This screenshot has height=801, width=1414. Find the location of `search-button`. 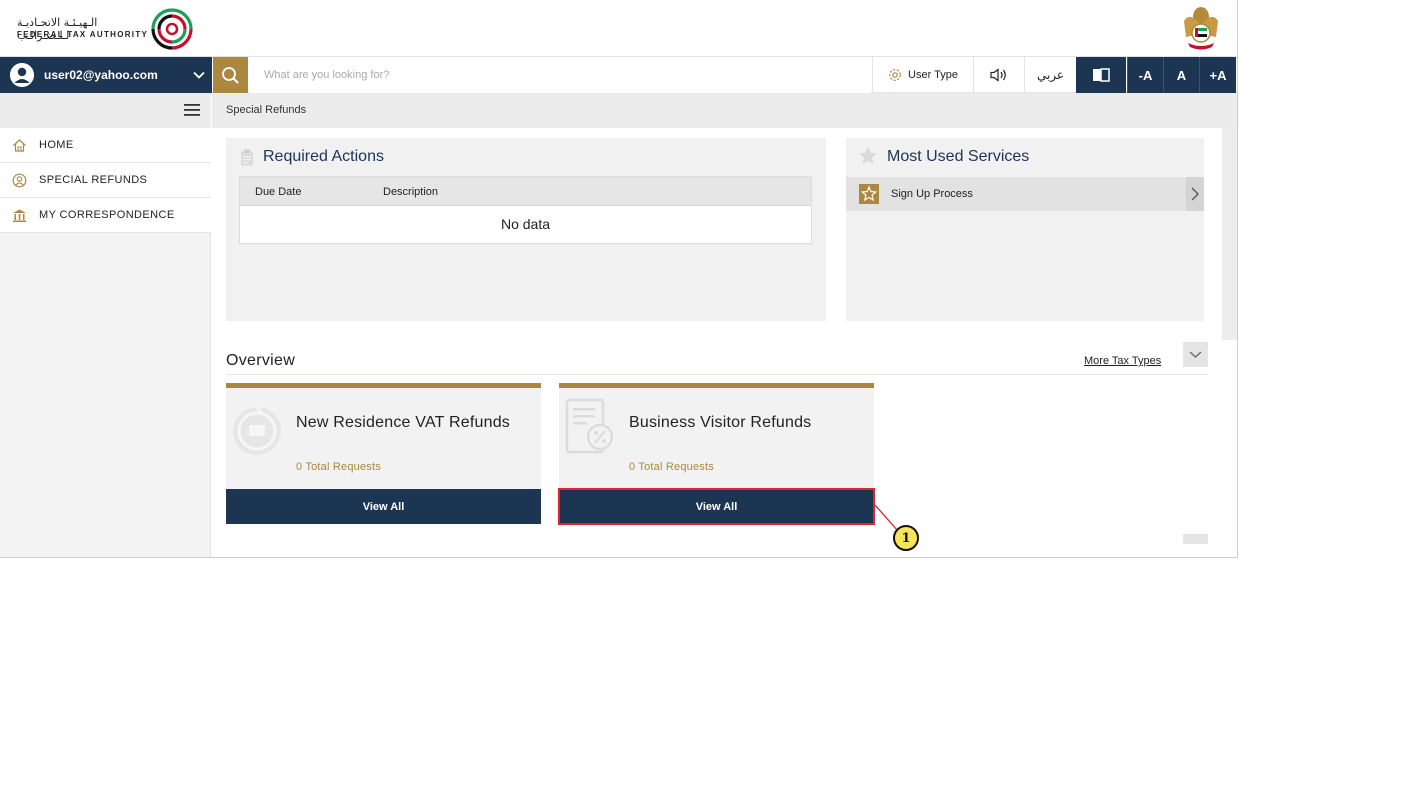

search-button is located at coordinates (230, 75).